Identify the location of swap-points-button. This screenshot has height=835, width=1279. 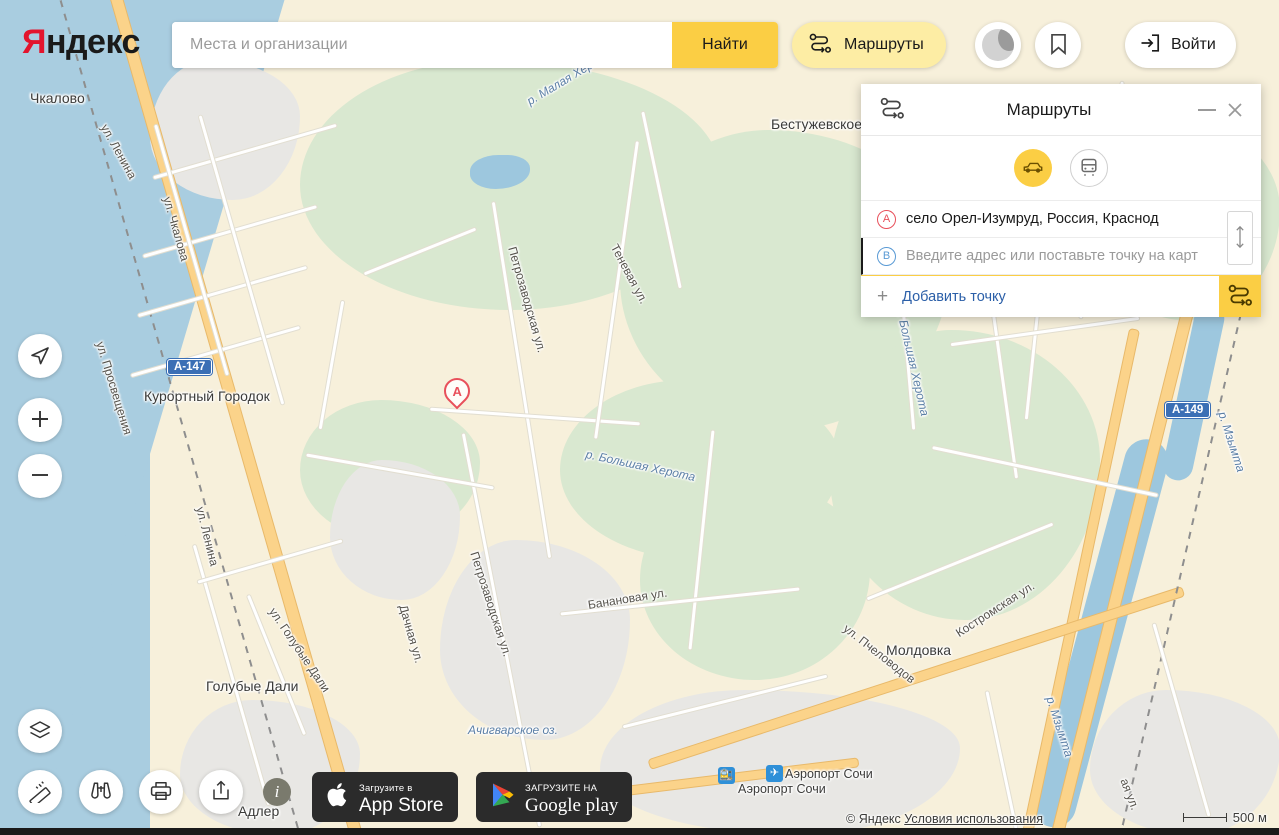
(1240, 238).